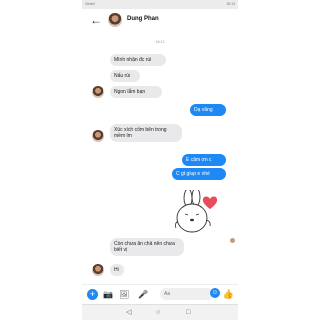  What do you see at coordinates (208, 110) in the screenshot?
I see `message-bubble: Dạ vâng` at bounding box center [208, 110].